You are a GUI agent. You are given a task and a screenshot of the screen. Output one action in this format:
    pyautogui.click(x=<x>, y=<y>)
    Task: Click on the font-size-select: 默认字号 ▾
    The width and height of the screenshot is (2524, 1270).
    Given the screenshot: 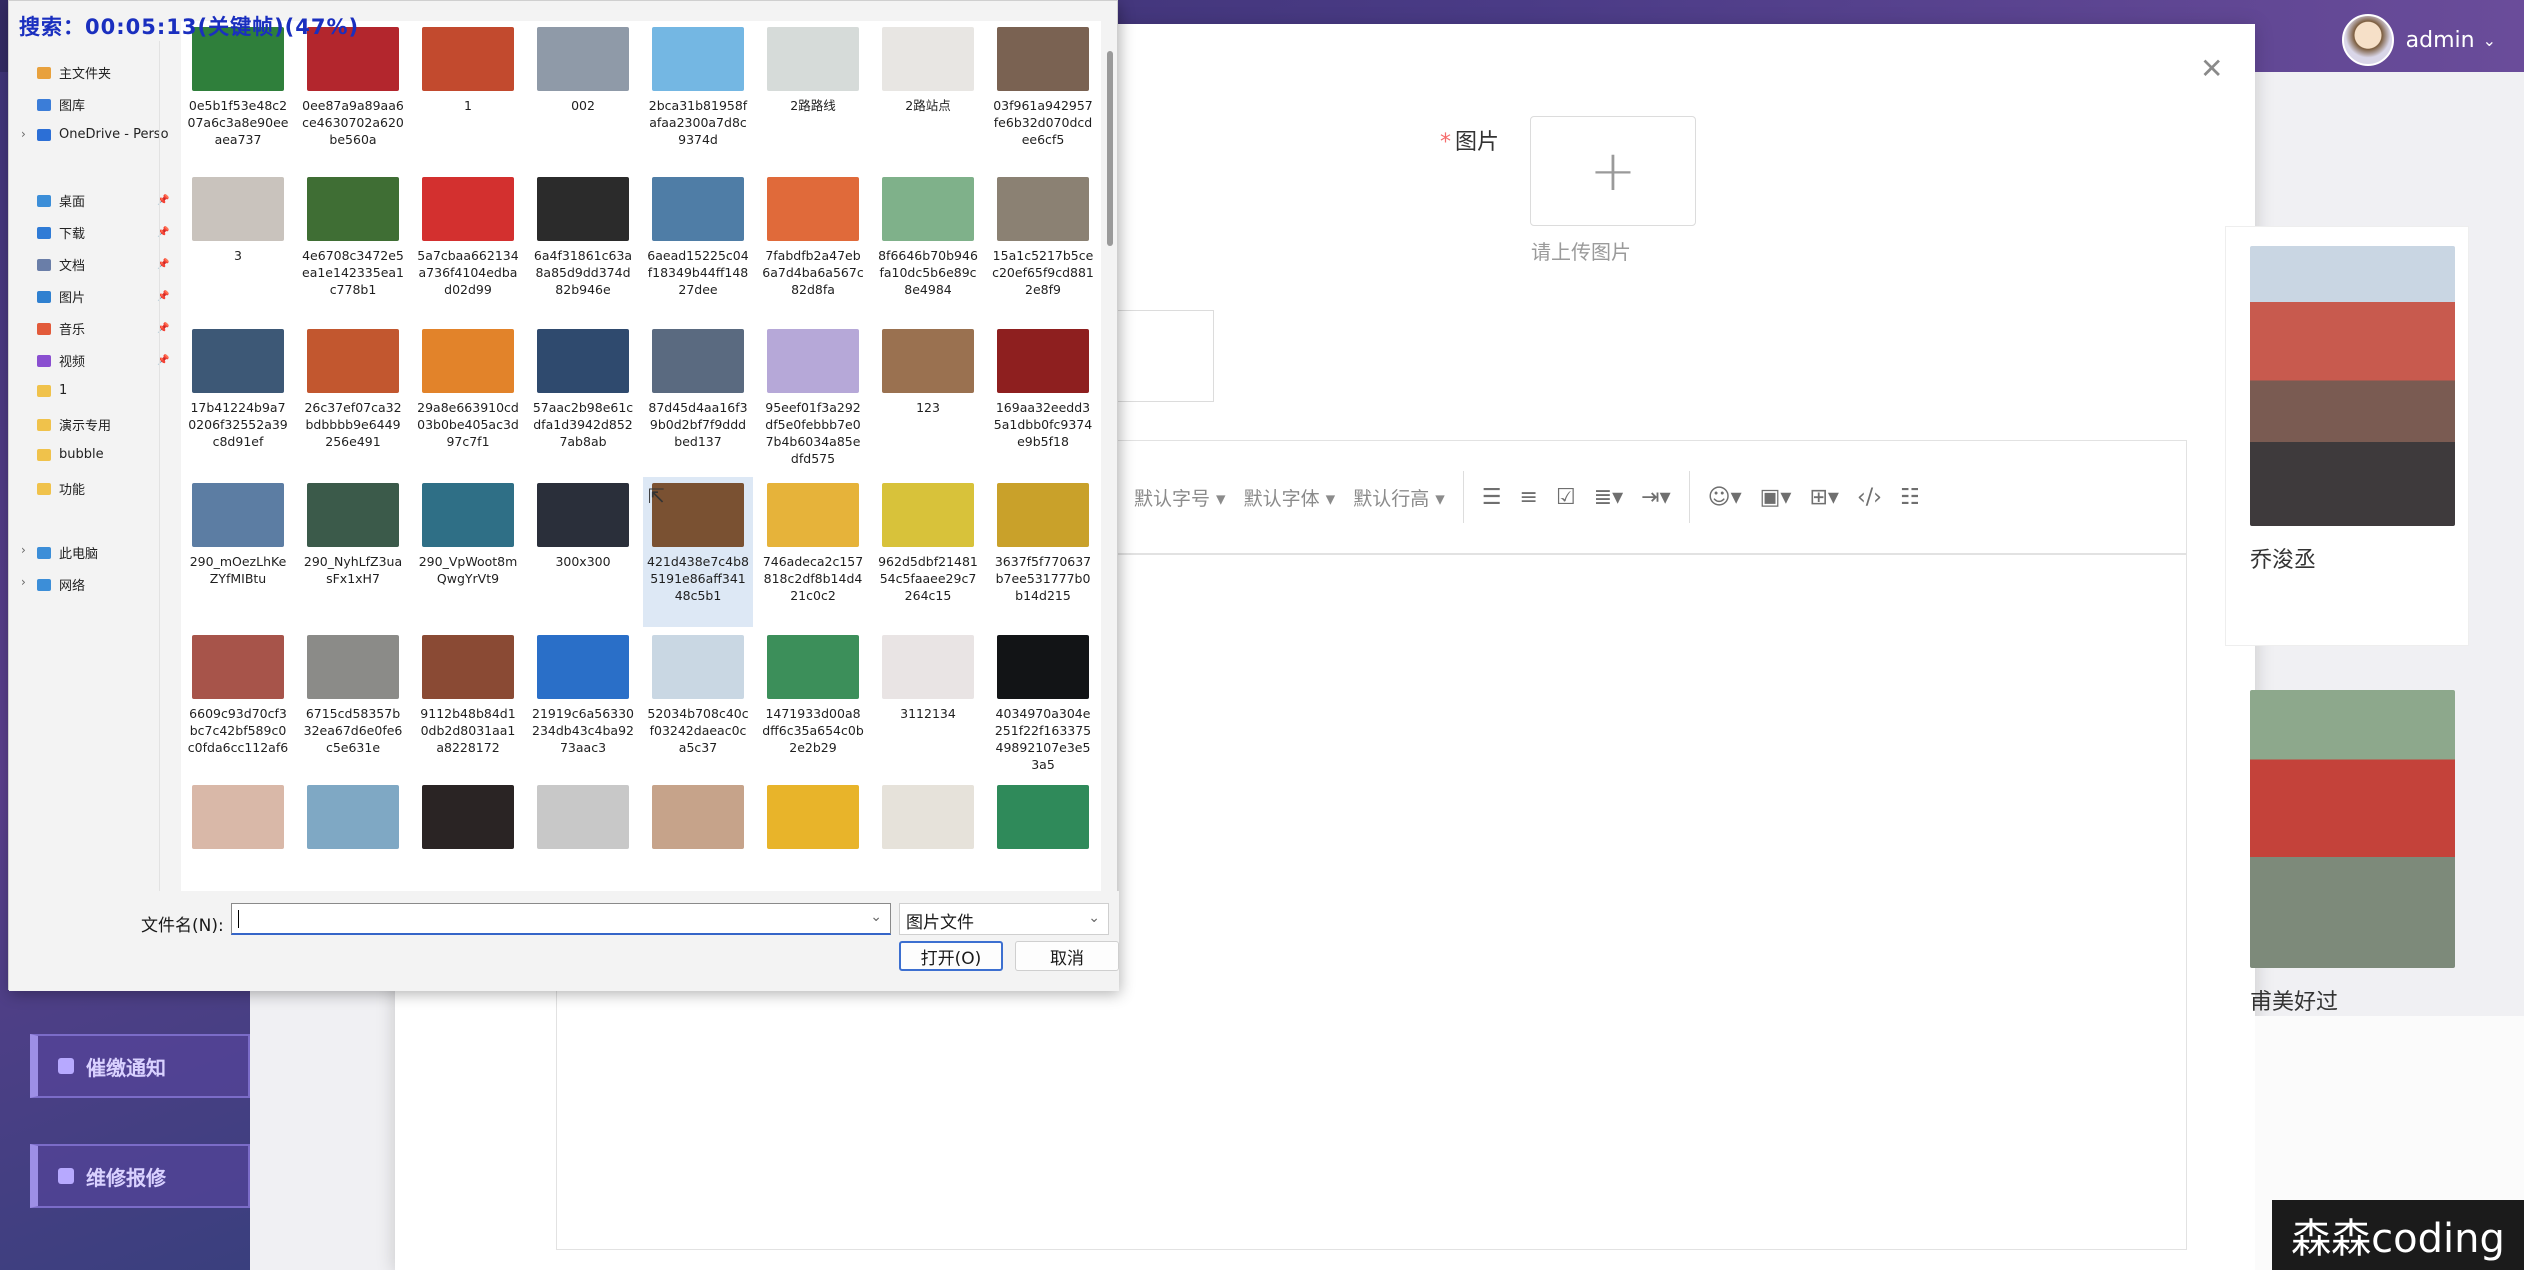 What is the action you would take?
    pyautogui.click(x=1180, y=497)
    